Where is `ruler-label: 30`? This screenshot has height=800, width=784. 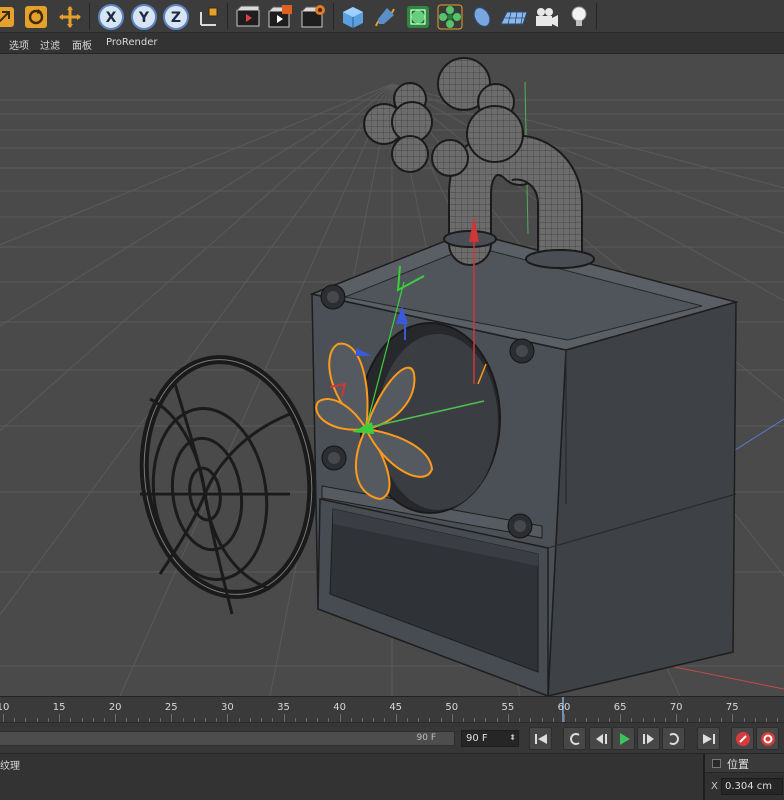
ruler-label: 30 is located at coordinates (227, 707).